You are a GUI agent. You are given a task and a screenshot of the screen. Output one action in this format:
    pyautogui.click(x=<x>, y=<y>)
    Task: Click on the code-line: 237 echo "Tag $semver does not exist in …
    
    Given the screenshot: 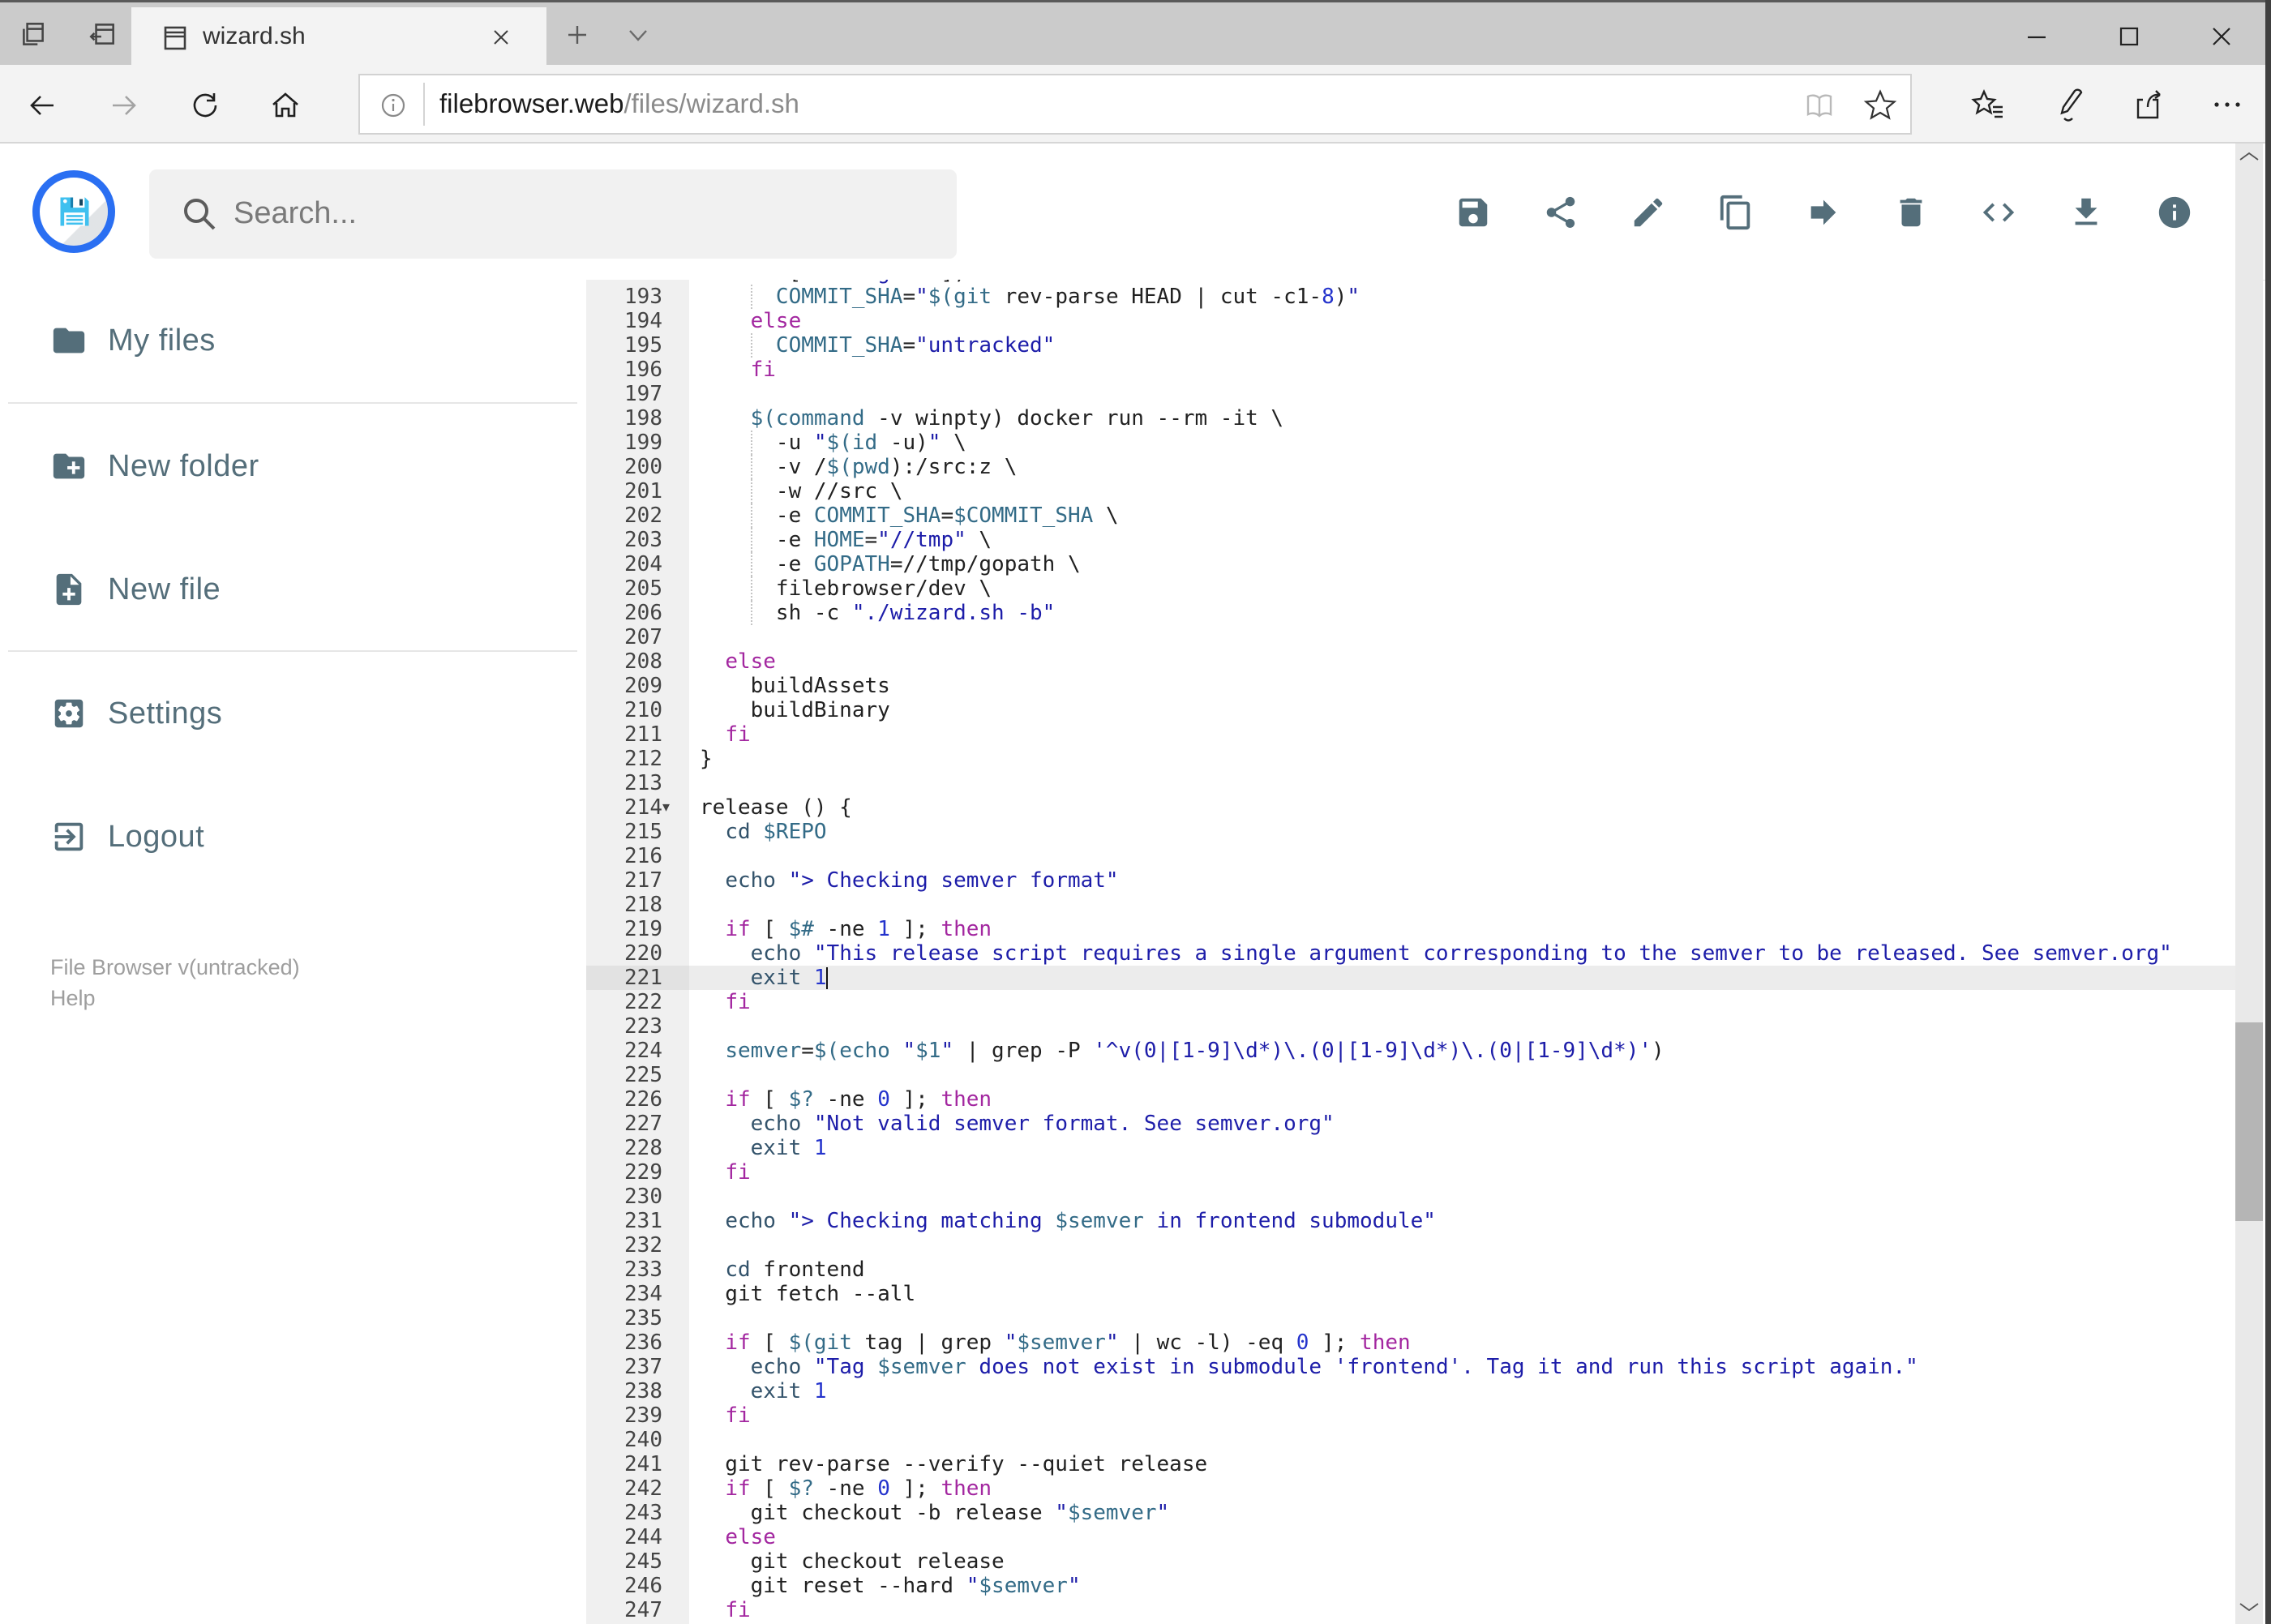 What is the action you would take?
    pyautogui.click(x=1410, y=1367)
    